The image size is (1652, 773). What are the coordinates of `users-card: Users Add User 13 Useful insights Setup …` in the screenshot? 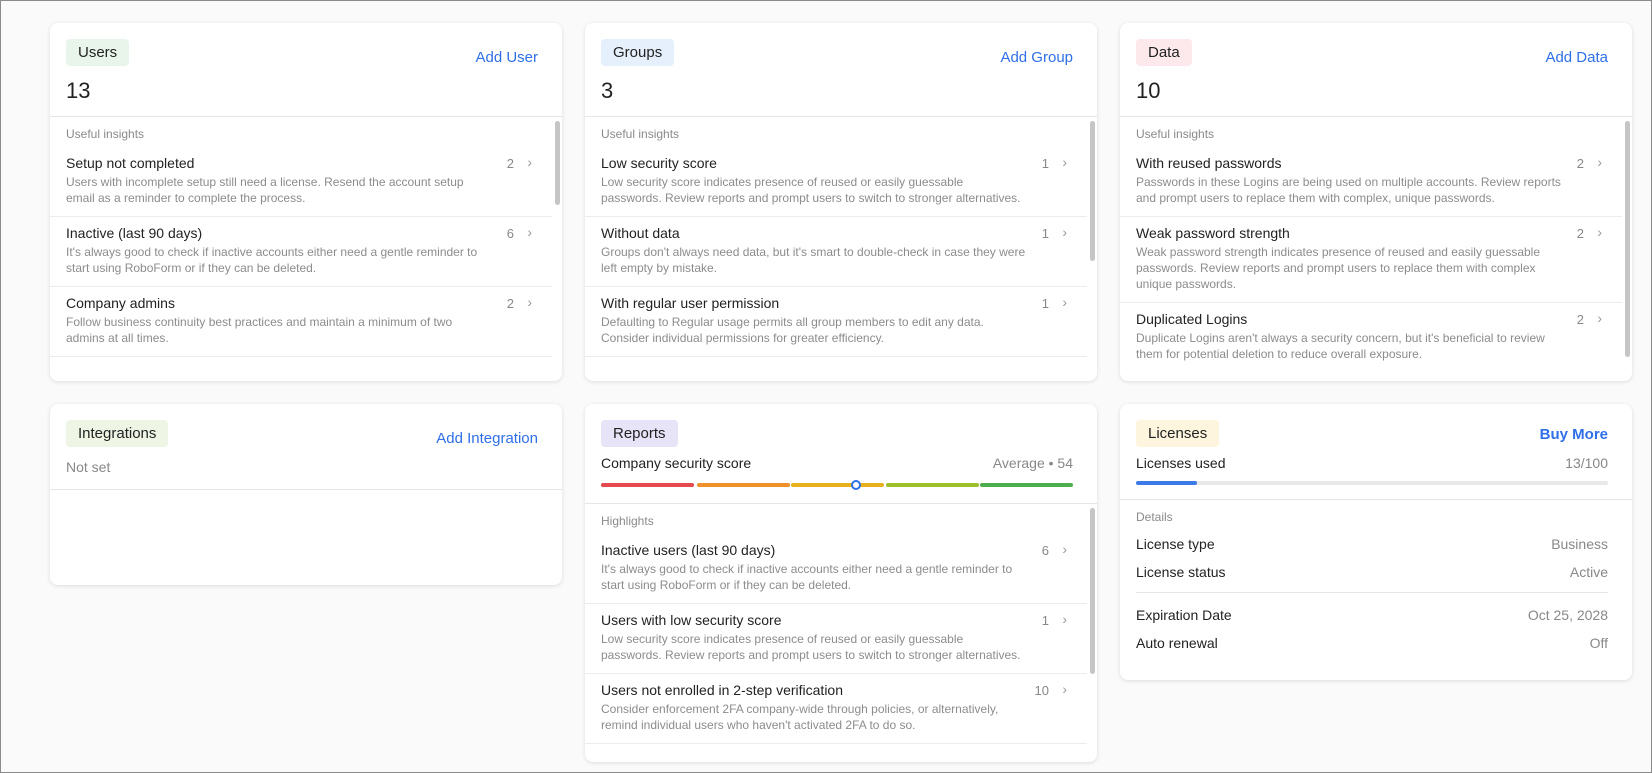 It's located at (306, 202).